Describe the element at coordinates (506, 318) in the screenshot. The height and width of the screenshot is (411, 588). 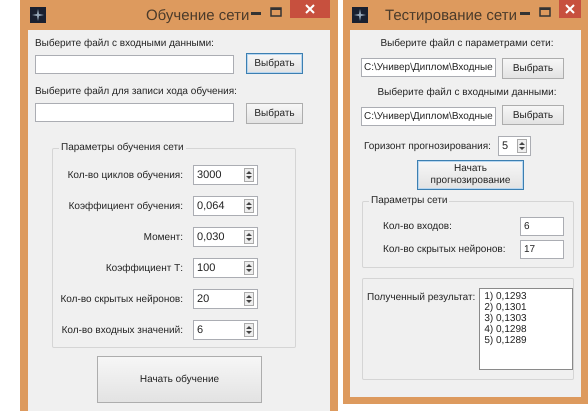
I see `result-line: 3) 0,1303` at that location.